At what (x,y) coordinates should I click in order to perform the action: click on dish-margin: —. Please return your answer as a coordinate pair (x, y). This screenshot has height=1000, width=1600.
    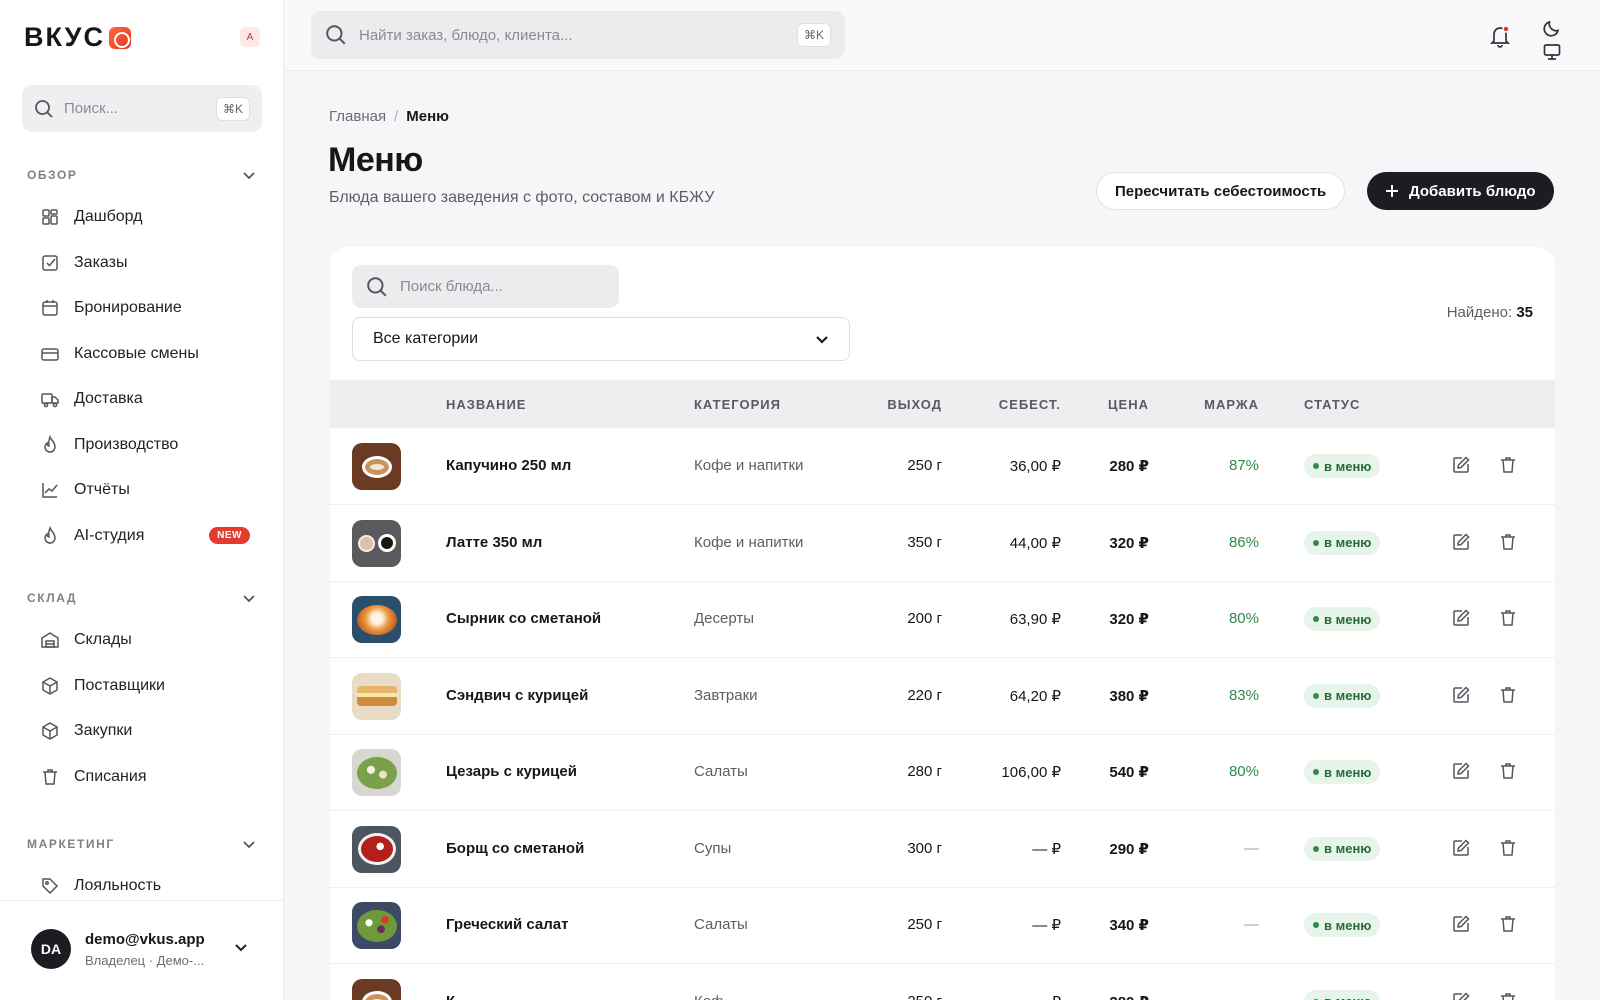
    Looking at the image, I should click on (1251, 848).